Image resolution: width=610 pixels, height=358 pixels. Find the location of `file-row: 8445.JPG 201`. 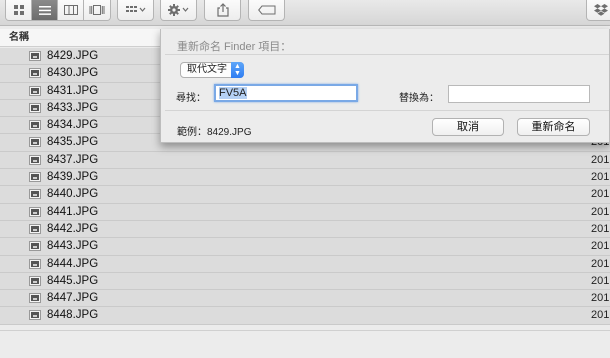

file-row: 8445.JPG 201 is located at coordinates (305, 281).